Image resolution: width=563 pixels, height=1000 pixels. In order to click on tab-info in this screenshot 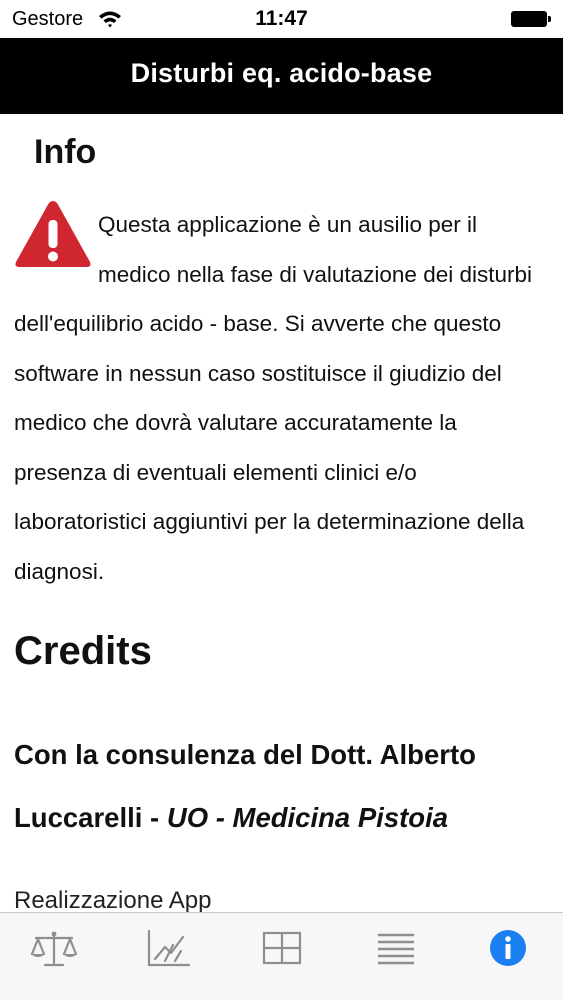, I will do `click(508, 949)`.